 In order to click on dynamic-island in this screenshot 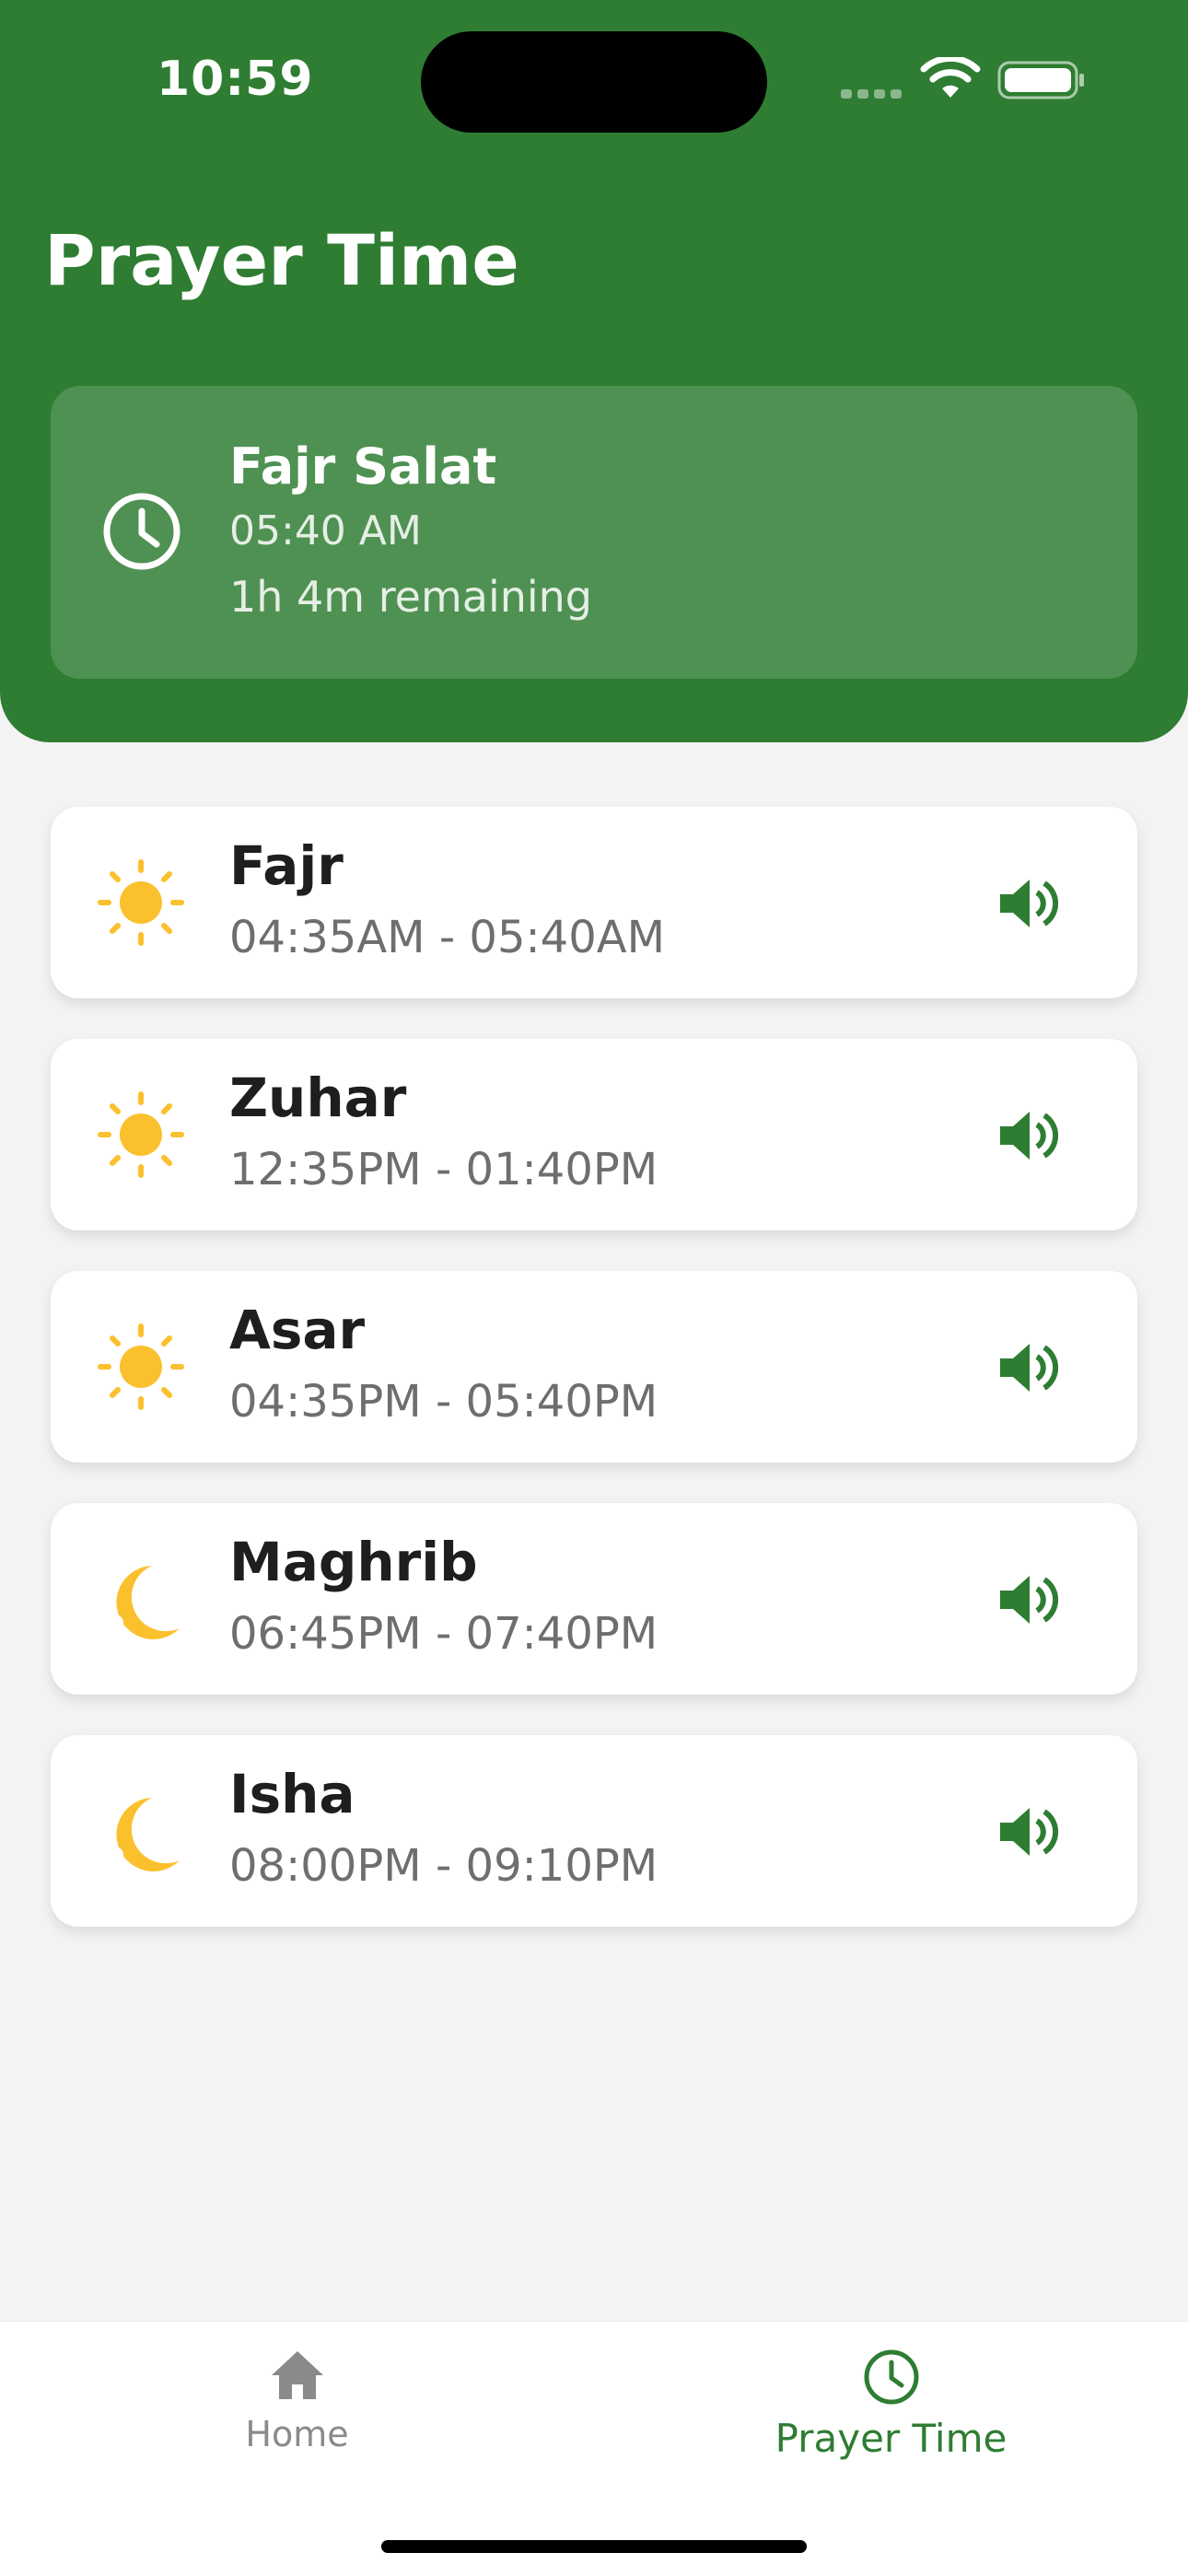, I will do `click(594, 82)`.